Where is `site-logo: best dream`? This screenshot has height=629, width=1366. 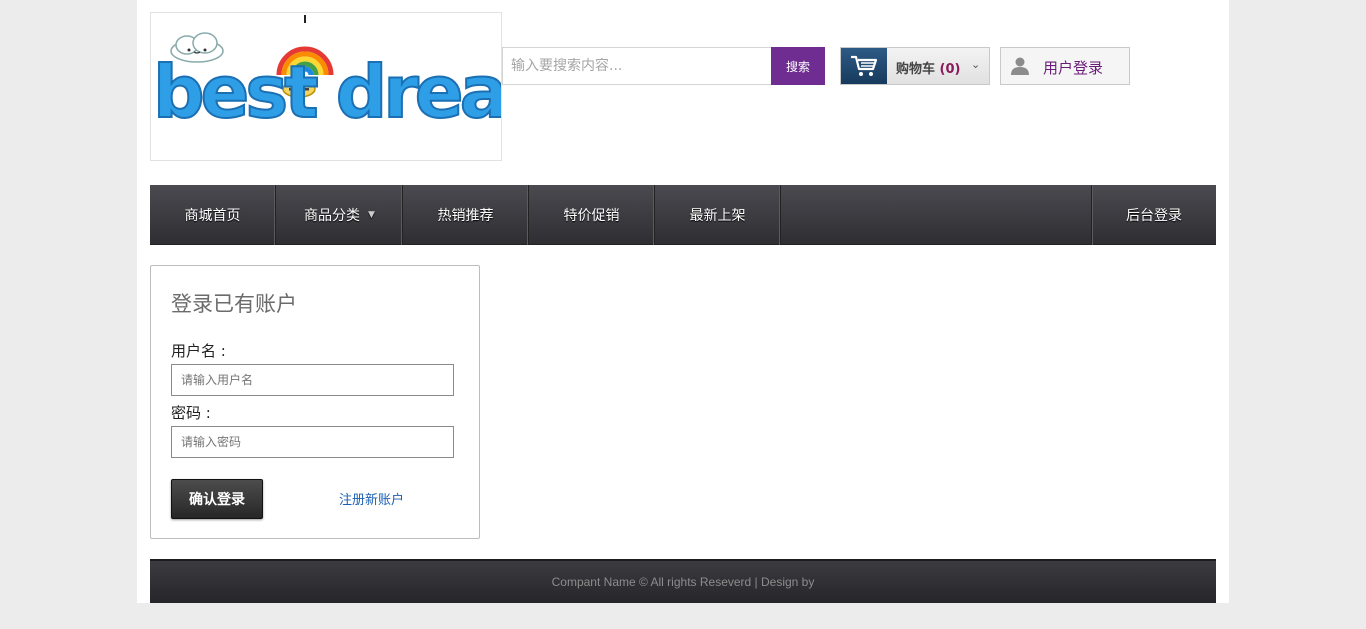 site-logo: best dream is located at coordinates (326, 86).